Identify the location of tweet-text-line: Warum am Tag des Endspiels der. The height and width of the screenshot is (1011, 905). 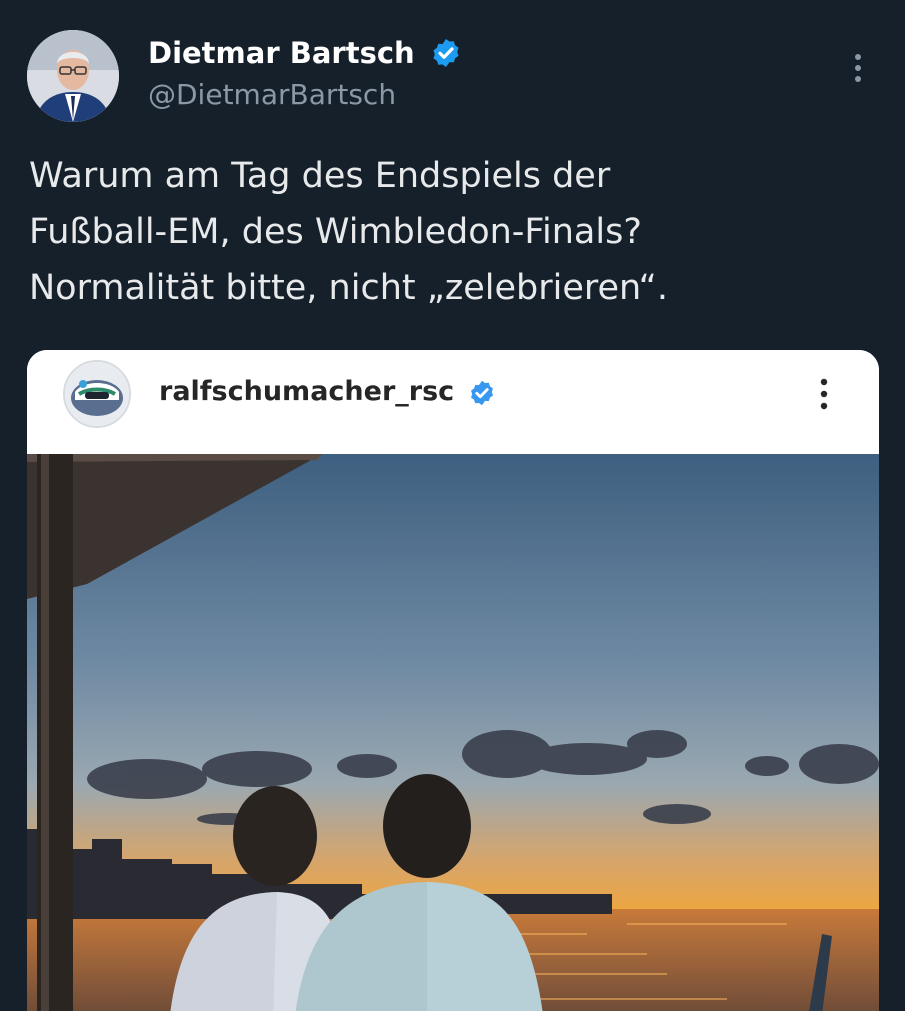
(320, 176).